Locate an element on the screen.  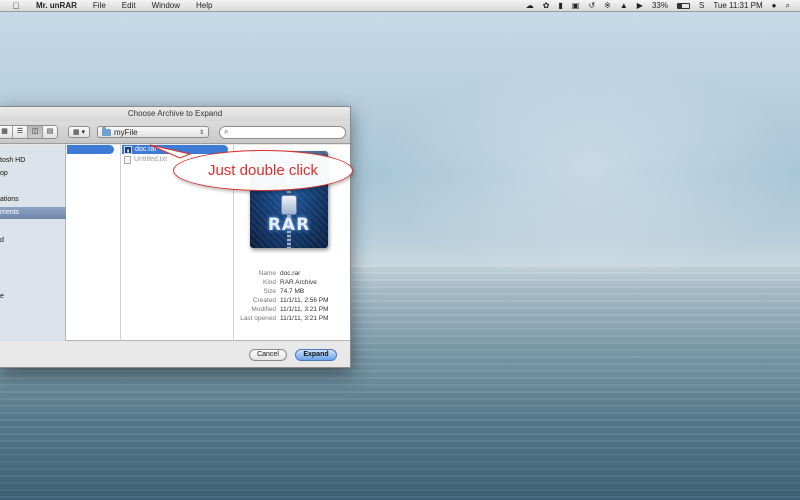
menu-file: File is located at coordinates (99, 5).